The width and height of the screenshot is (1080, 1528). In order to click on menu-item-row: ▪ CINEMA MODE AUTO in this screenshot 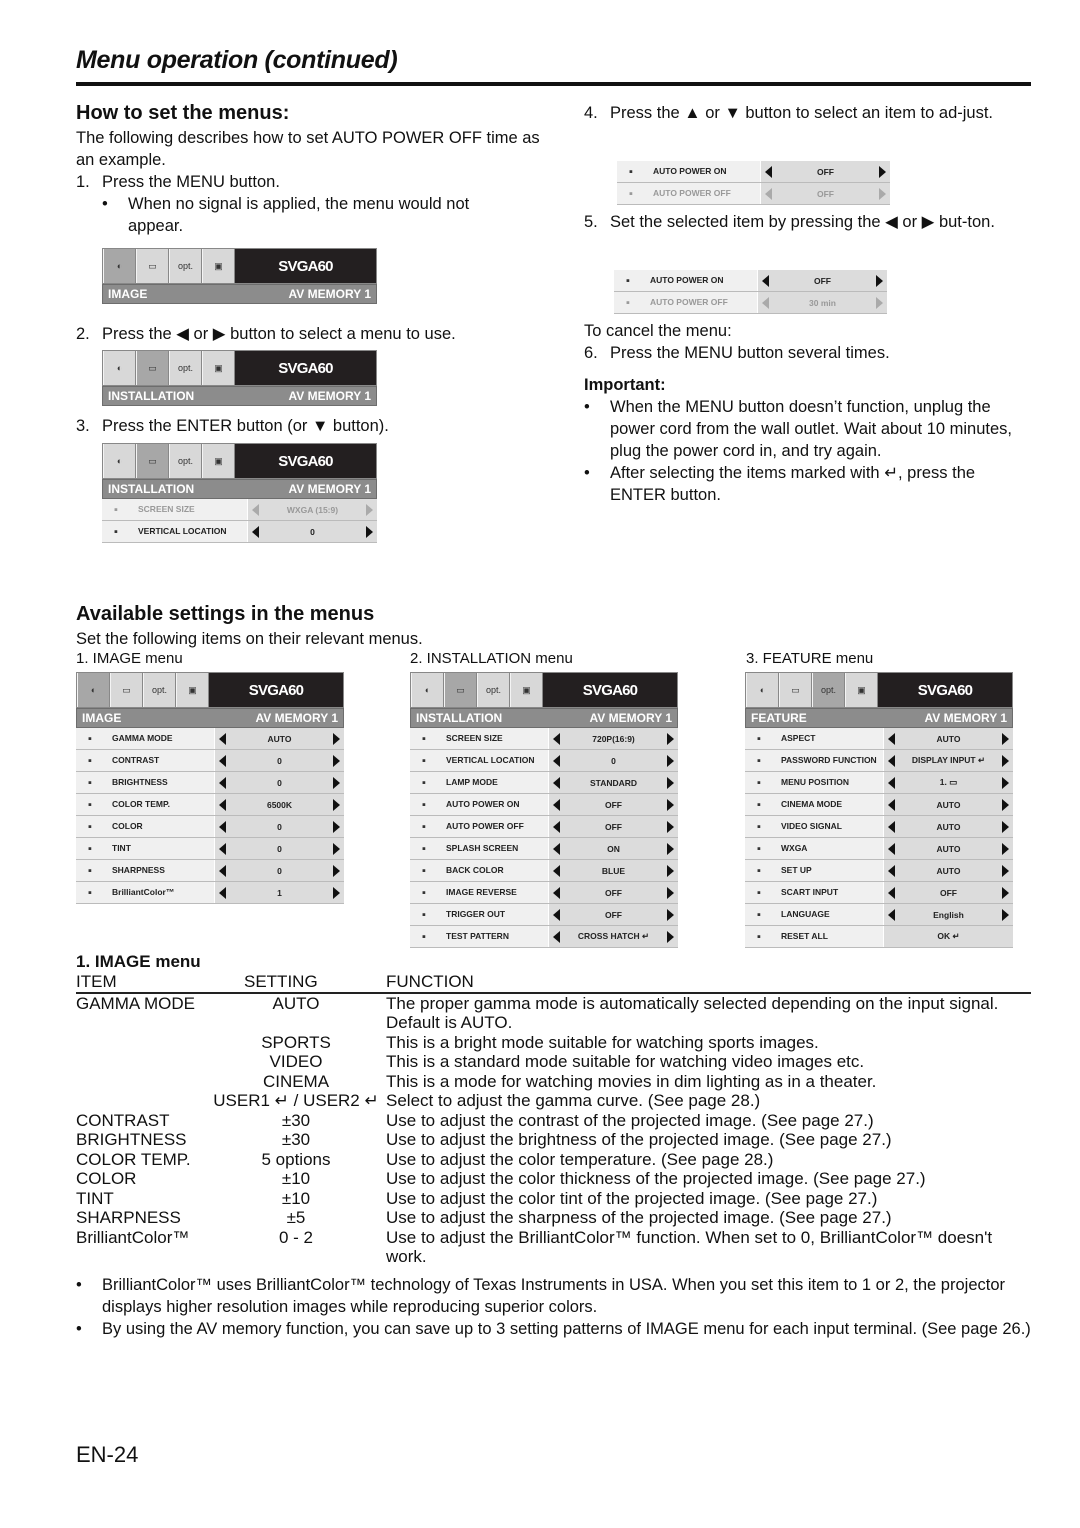, I will do `click(879, 805)`.